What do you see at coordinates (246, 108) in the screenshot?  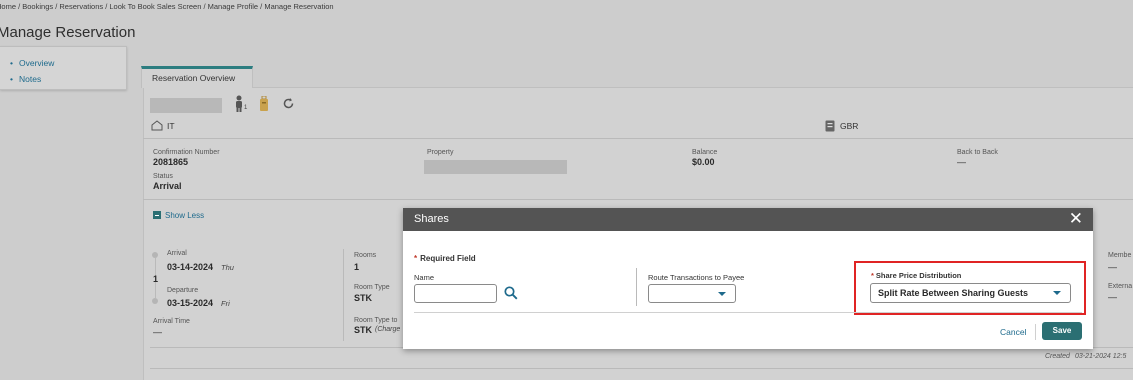 I see `adults-count: 1` at bounding box center [246, 108].